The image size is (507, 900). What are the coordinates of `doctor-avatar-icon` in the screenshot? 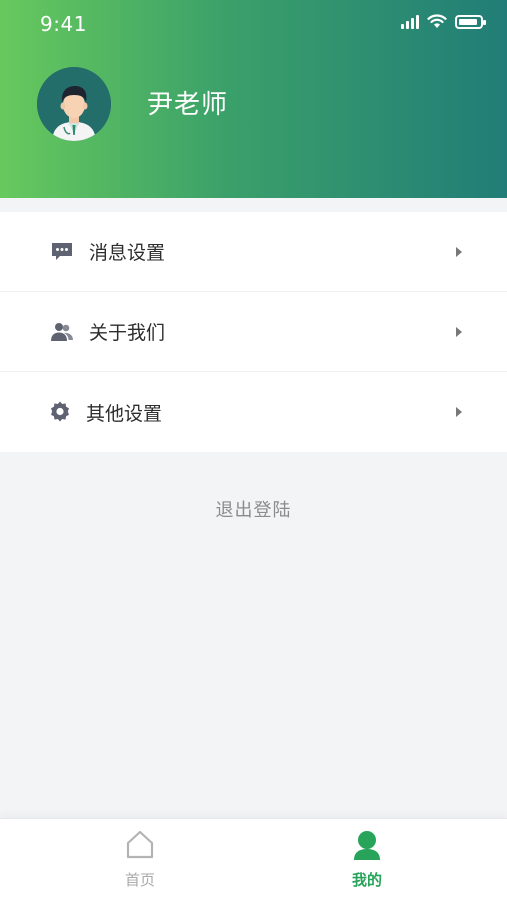 It's located at (74, 104).